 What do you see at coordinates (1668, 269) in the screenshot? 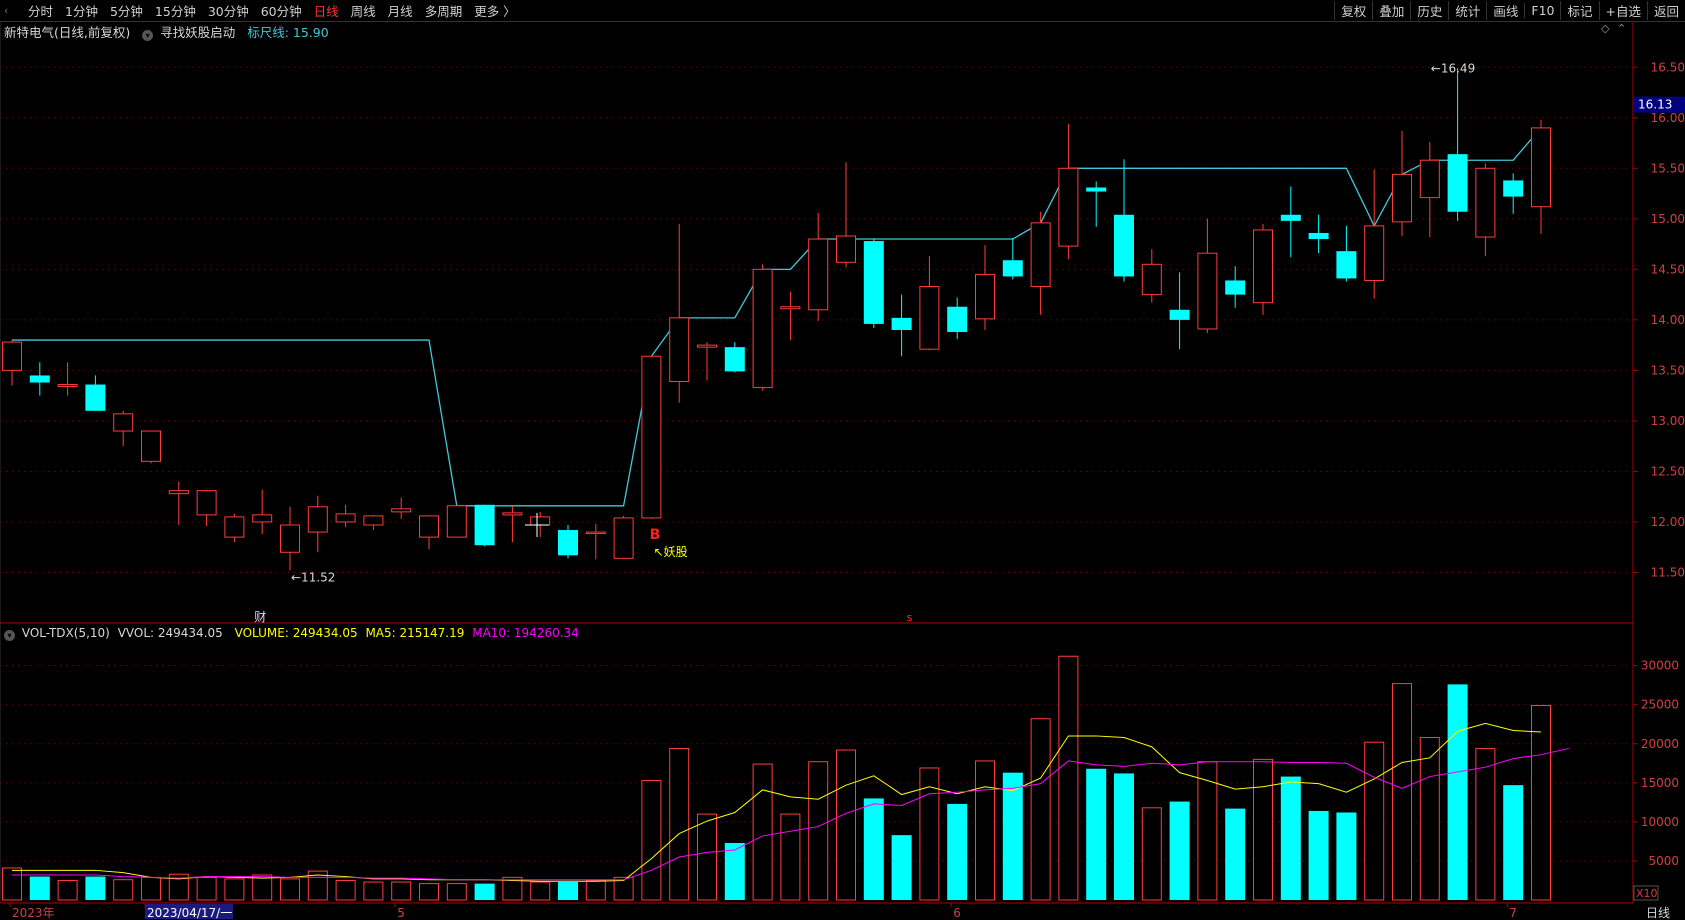
I see `price-tick-label: 14.50` at bounding box center [1668, 269].